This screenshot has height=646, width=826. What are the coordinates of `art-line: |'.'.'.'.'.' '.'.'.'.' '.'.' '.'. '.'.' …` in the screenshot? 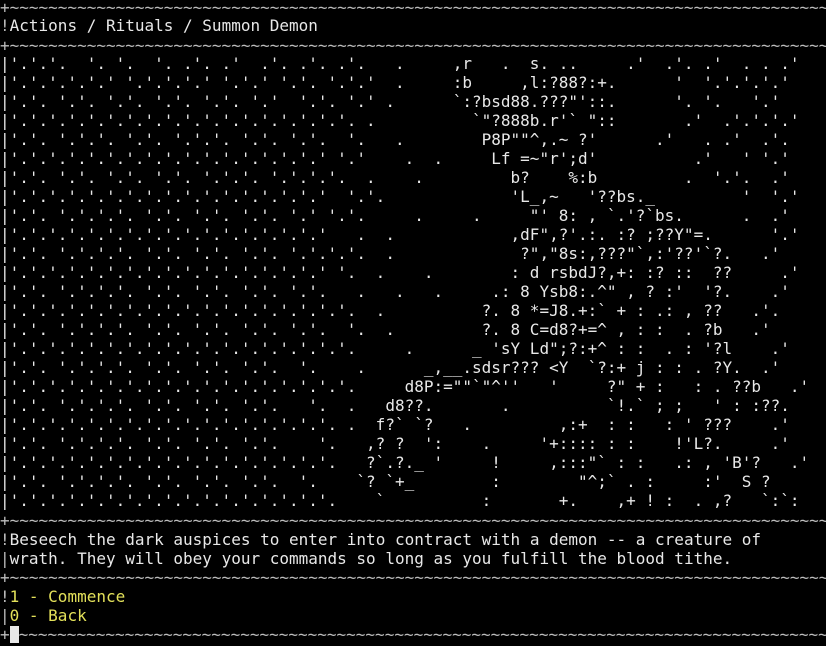 It's located at (395, 82).